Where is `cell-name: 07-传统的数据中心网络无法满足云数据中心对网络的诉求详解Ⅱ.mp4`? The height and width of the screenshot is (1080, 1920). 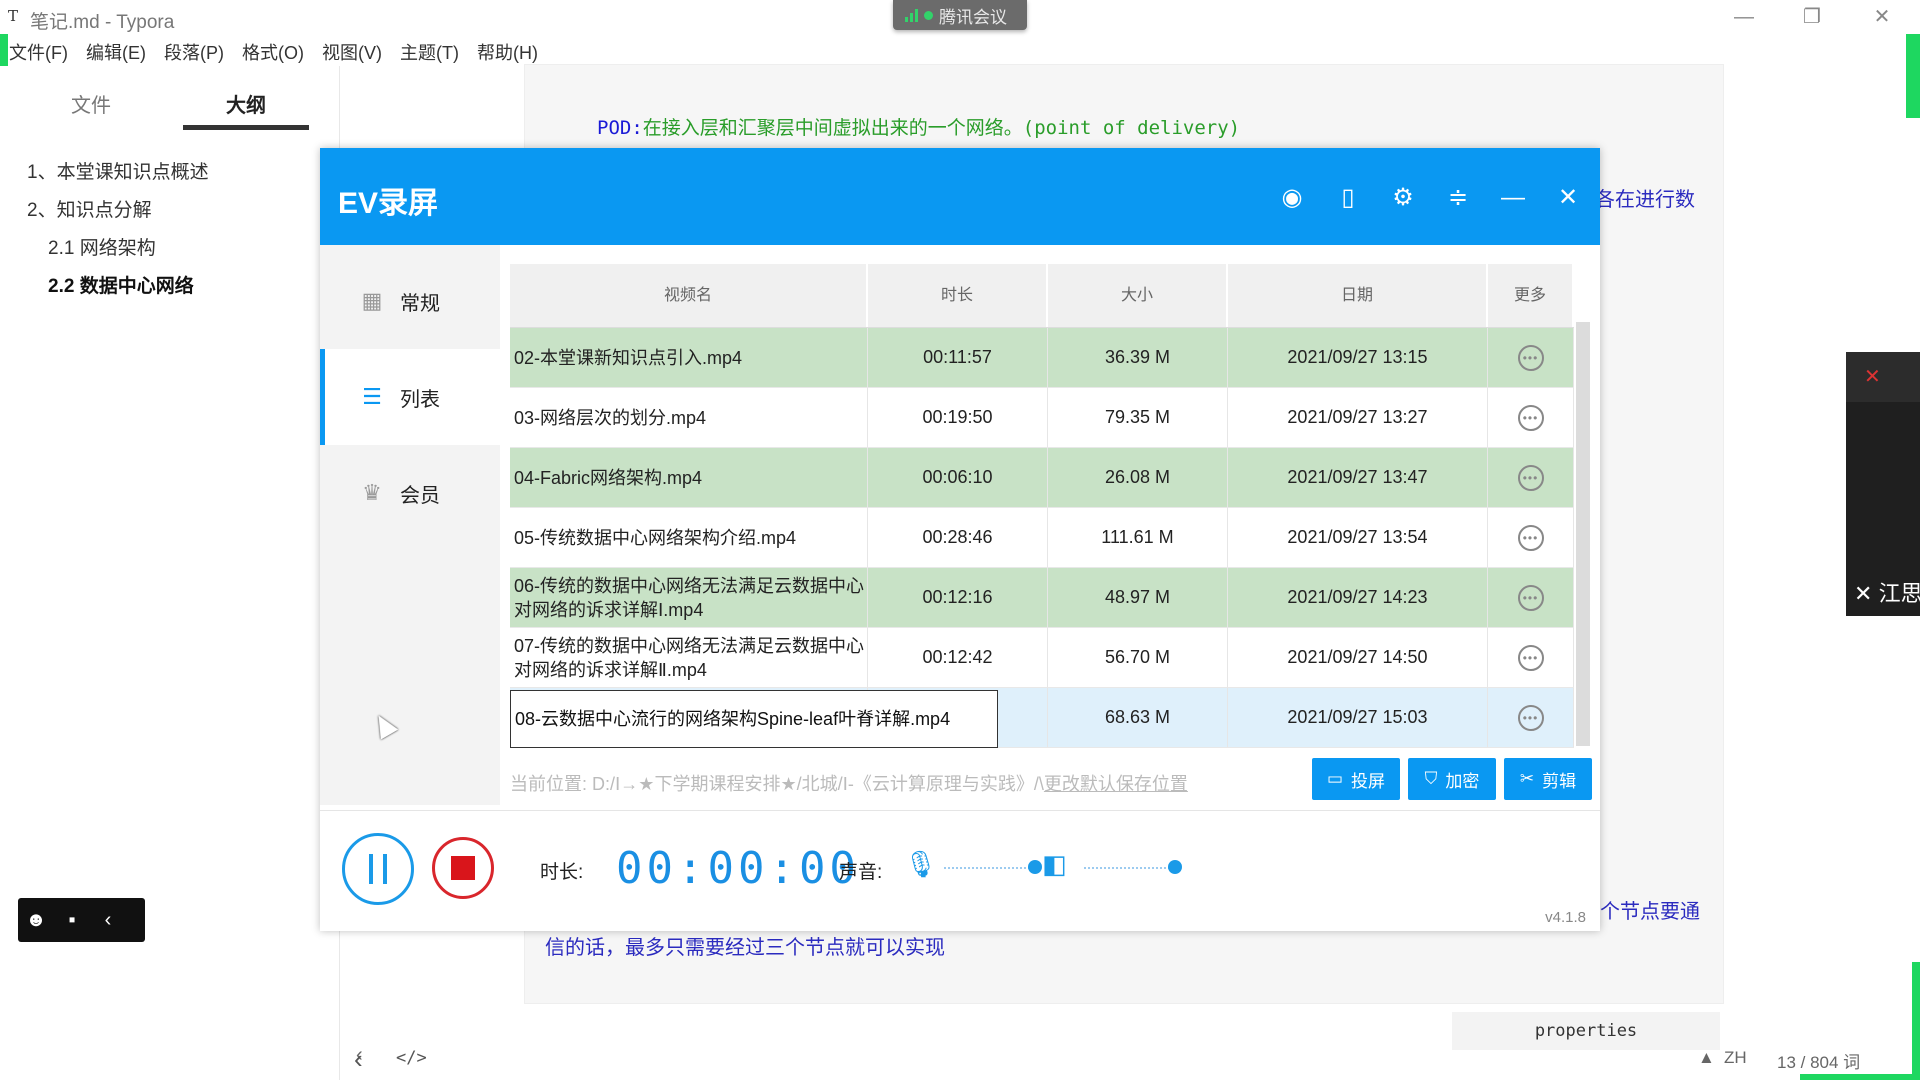 cell-name: 07-传统的数据中心网络无法满足云数据中心对网络的诉求详解Ⅱ.mp4 is located at coordinates (689, 657).